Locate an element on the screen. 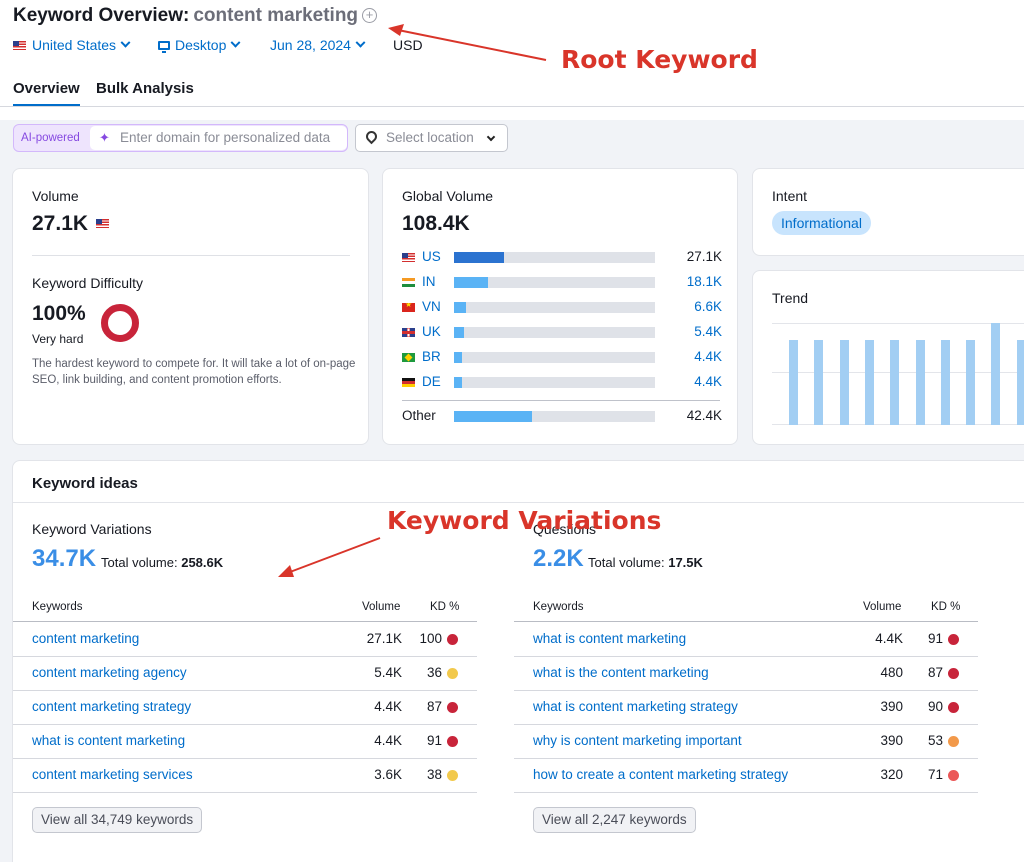 Image resolution: width=1024 pixels, height=862 pixels. india-flag-icon is located at coordinates (408, 282).